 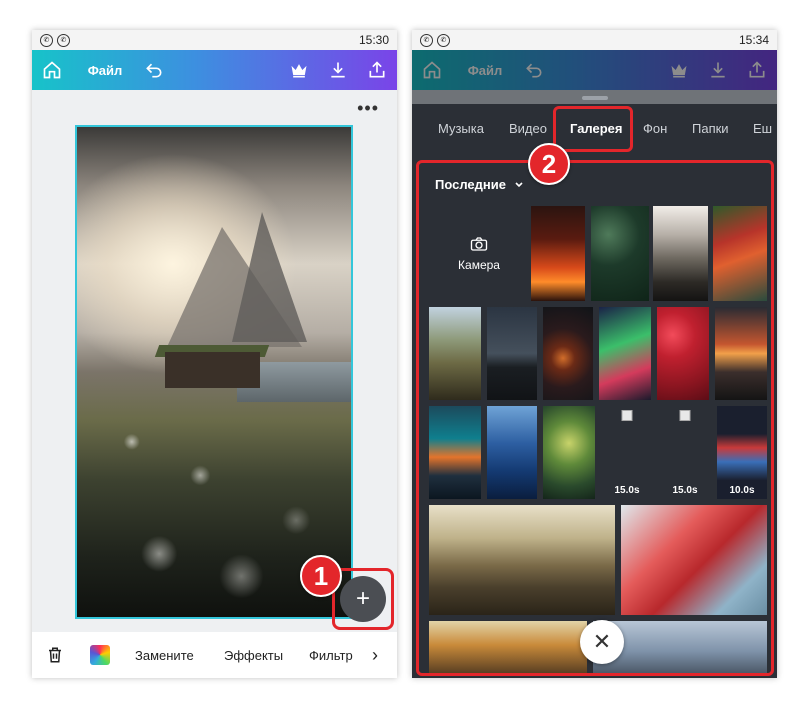 I want to click on plus-icon: +, so click(x=362, y=598).